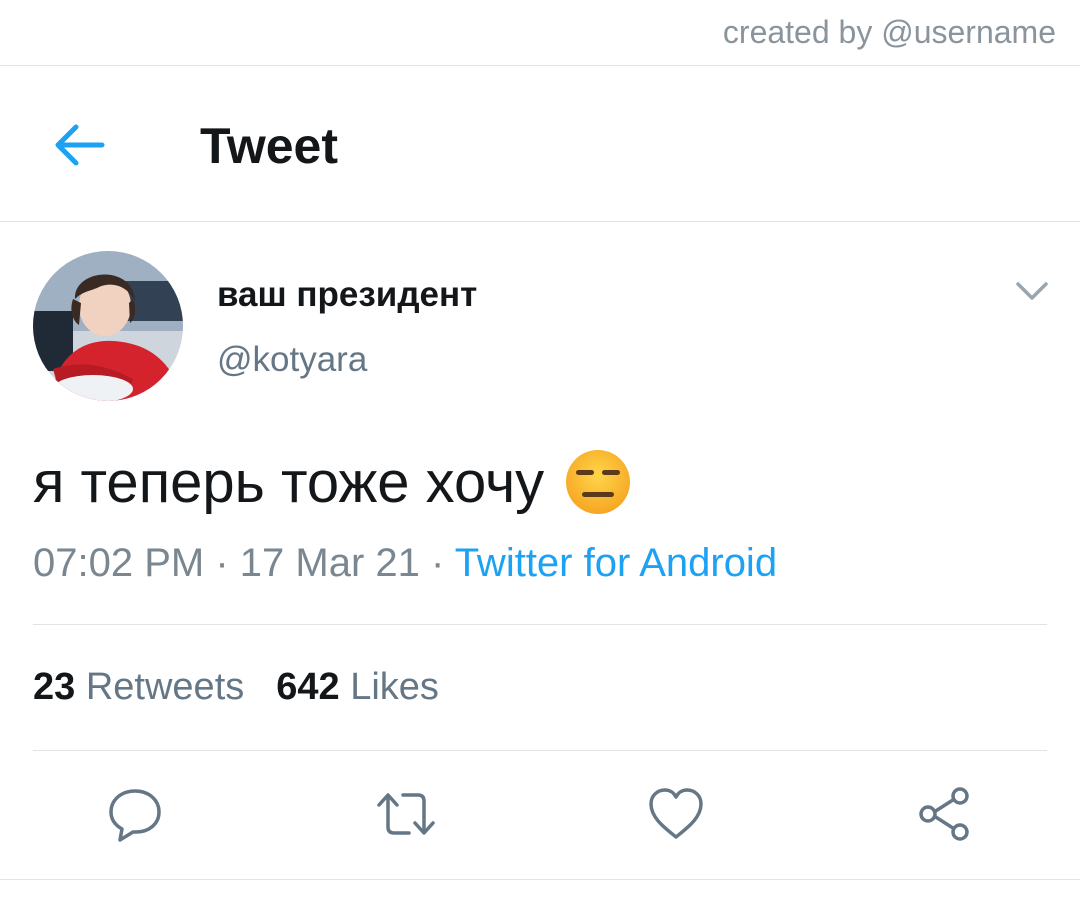  I want to click on avatar-image, so click(108, 326).